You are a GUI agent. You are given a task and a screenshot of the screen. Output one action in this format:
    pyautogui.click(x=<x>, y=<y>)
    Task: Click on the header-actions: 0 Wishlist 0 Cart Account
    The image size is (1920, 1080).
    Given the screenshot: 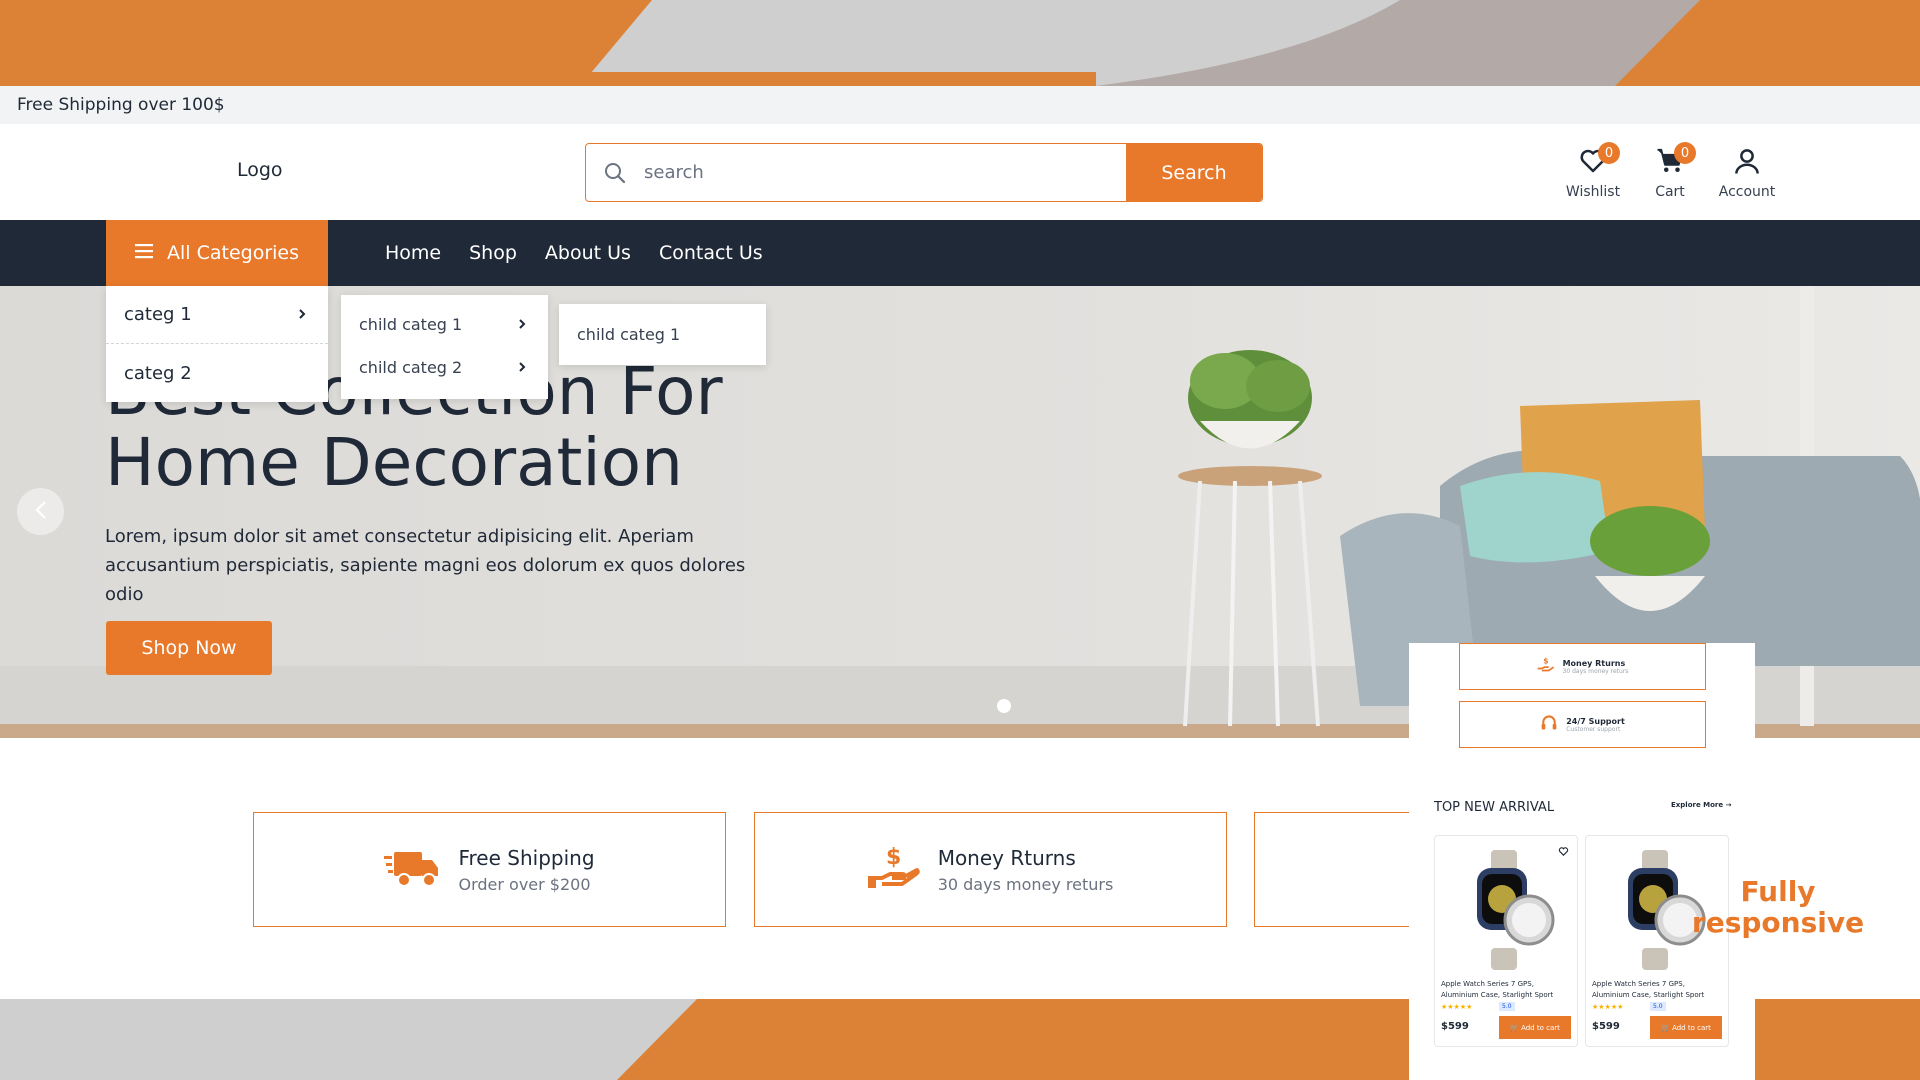 What is the action you would take?
    pyautogui.click(x=1670, y=171)
    